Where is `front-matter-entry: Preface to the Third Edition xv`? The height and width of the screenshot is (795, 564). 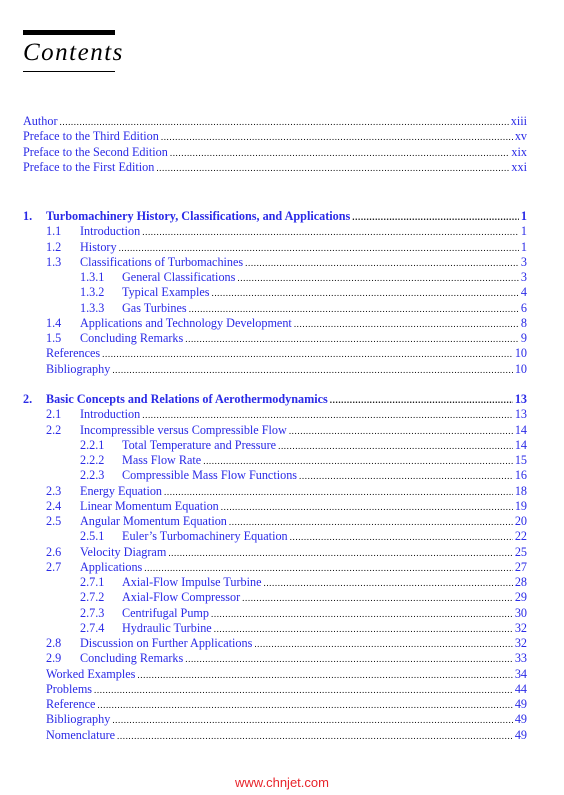 front-matter-entry: Preface to the Third Edition xv is located at coordinates (275, 137).